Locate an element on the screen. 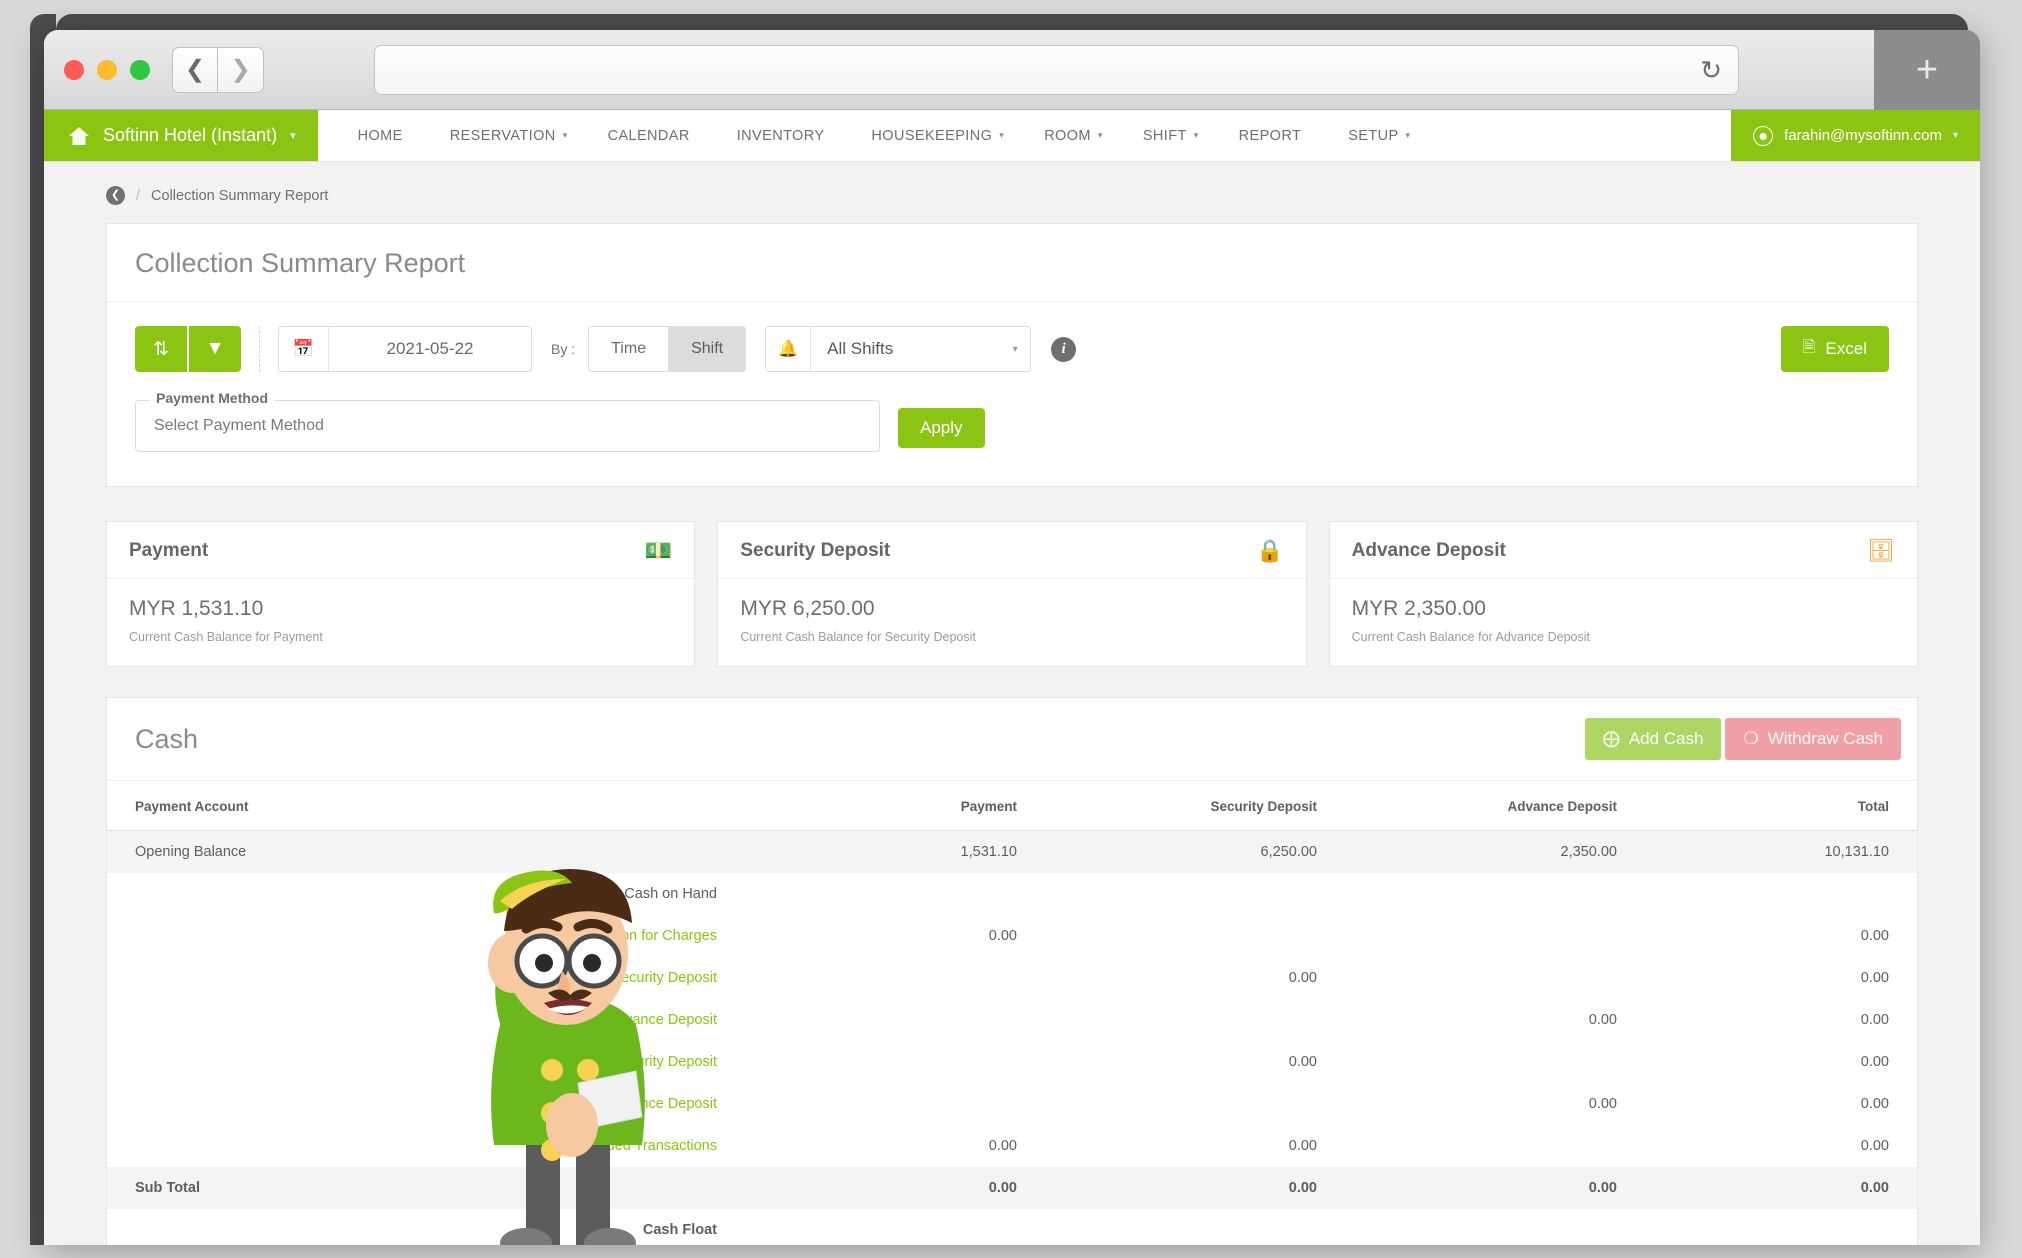 Image resolution: width=2022 pixels, height=1258 pixels. close-window-button is located at coordinates (74, 69).